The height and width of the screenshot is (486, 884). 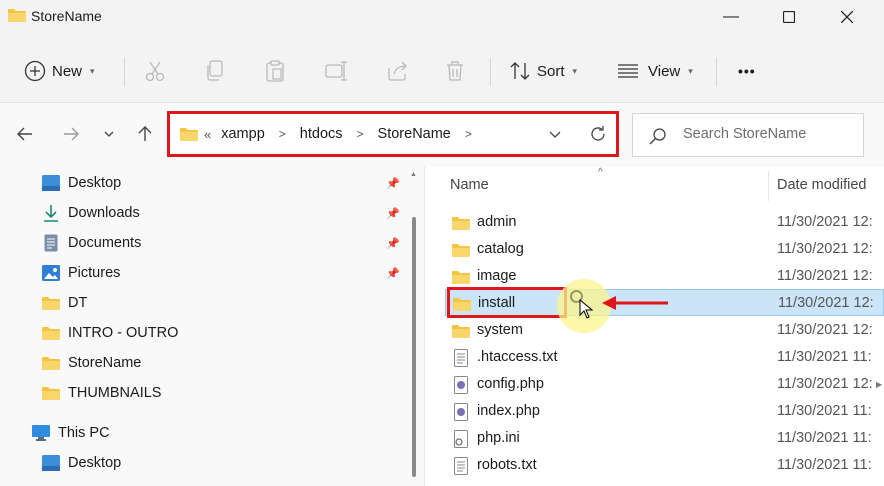 I want to click on search-input, so click(x=768, y=134).